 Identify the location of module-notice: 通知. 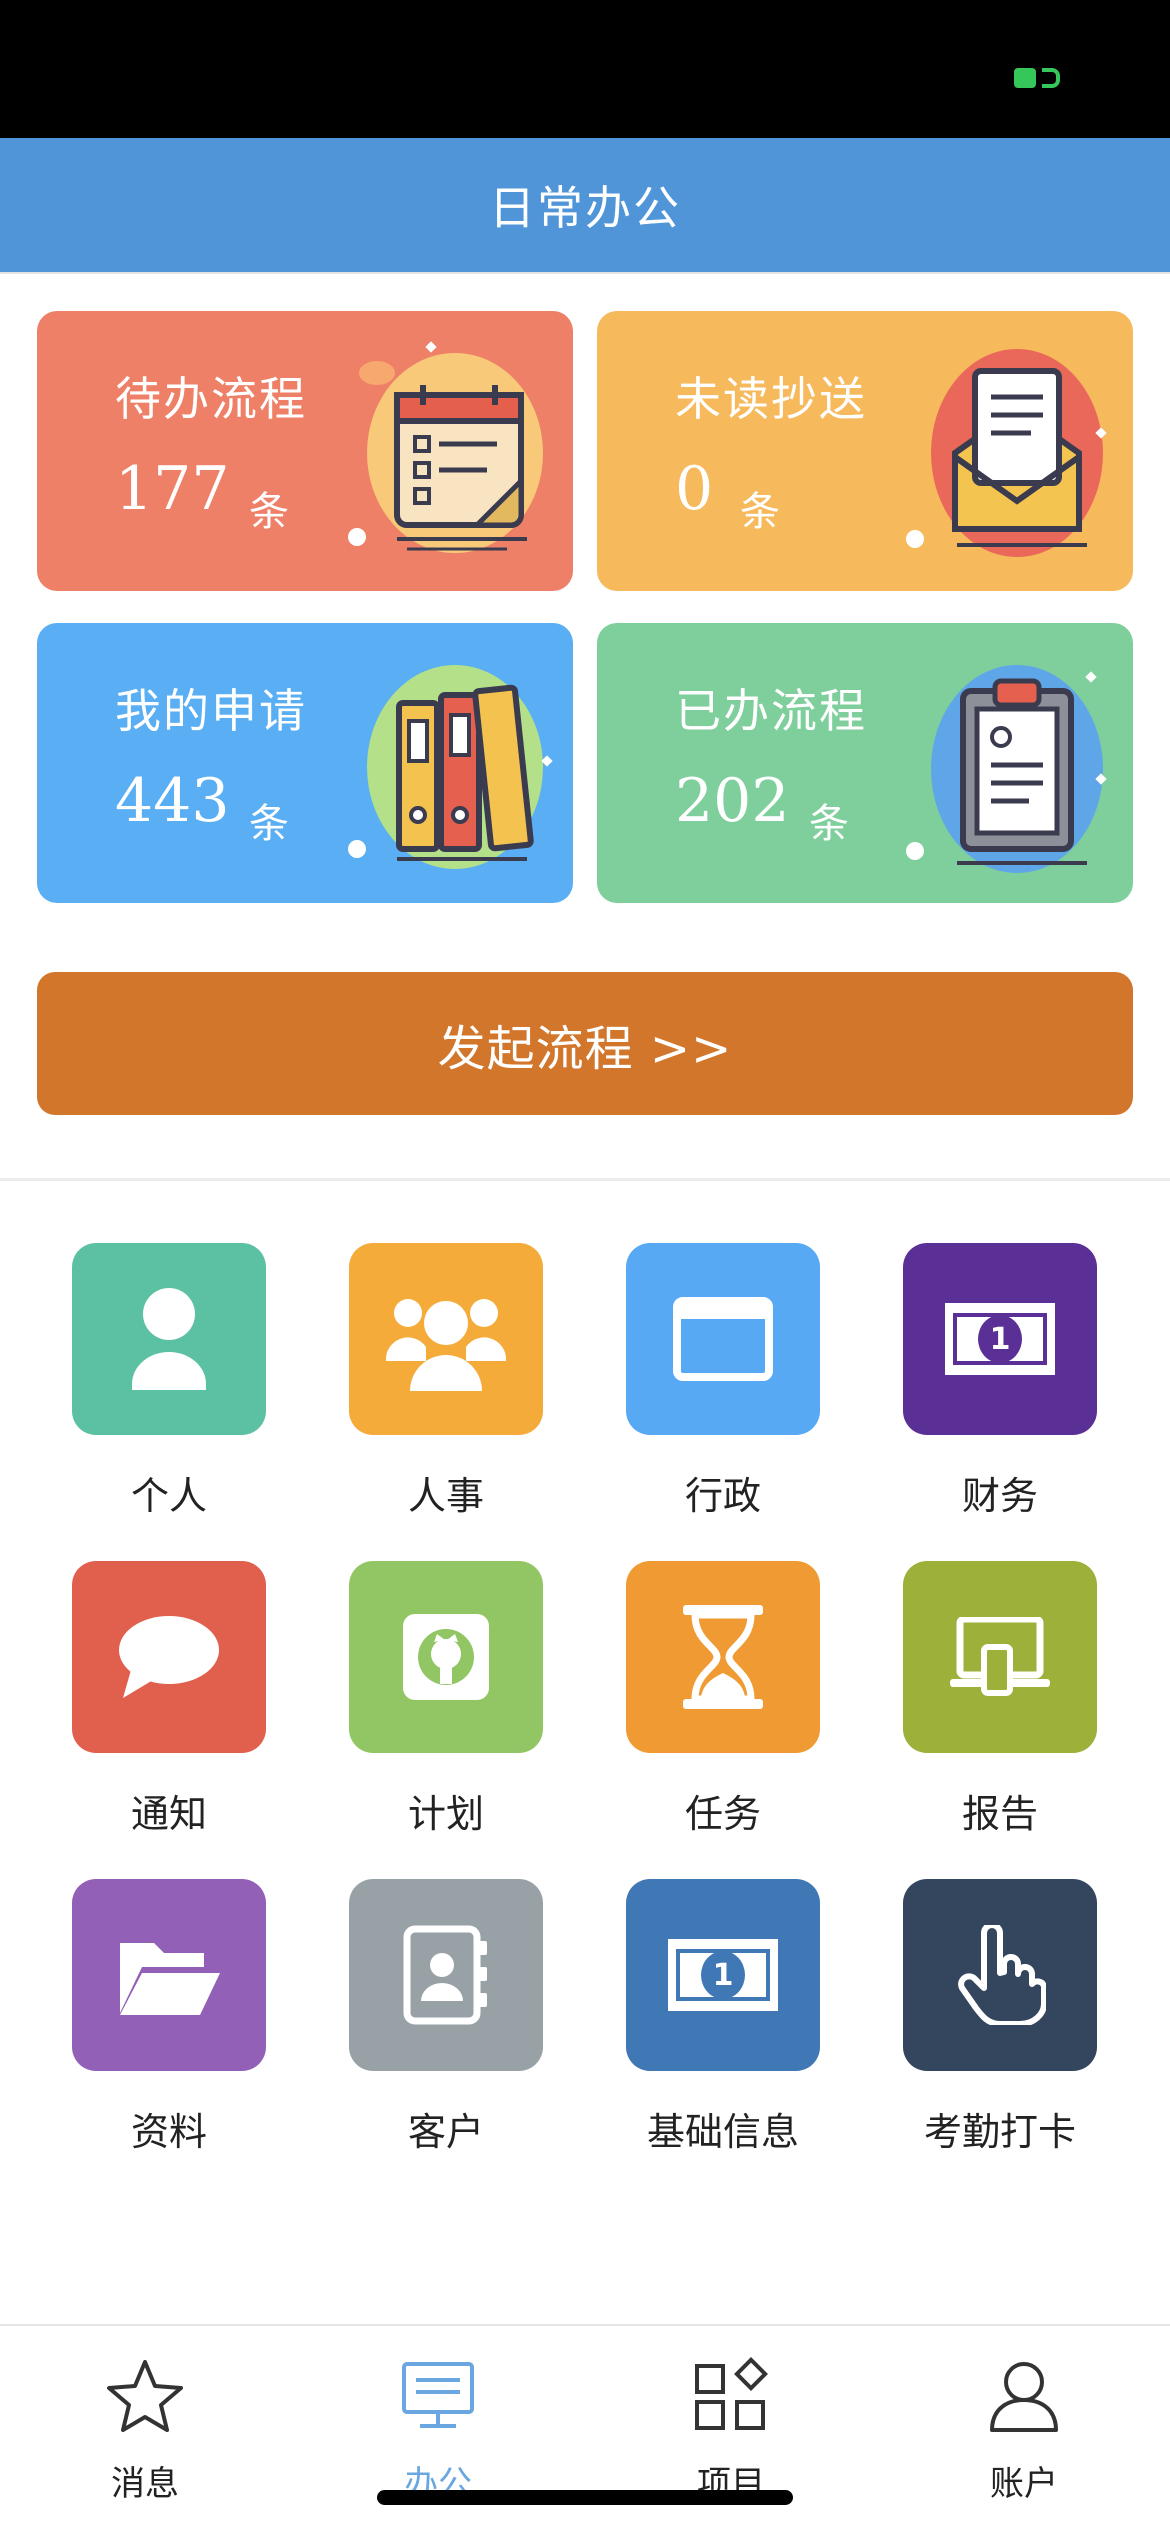
(168, 1706).